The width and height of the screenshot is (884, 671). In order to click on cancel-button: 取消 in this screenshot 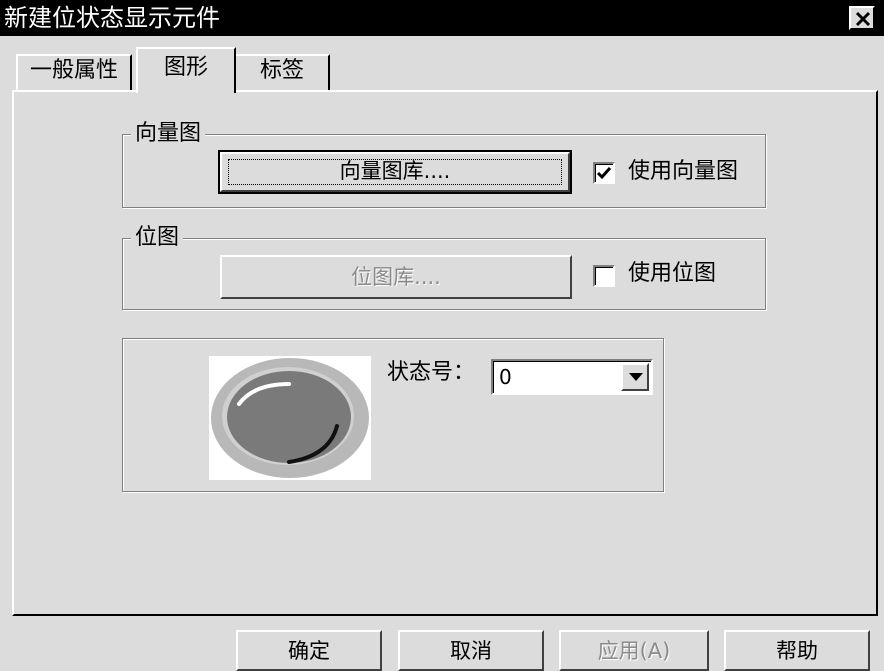, I will do `click(471, 650)`.